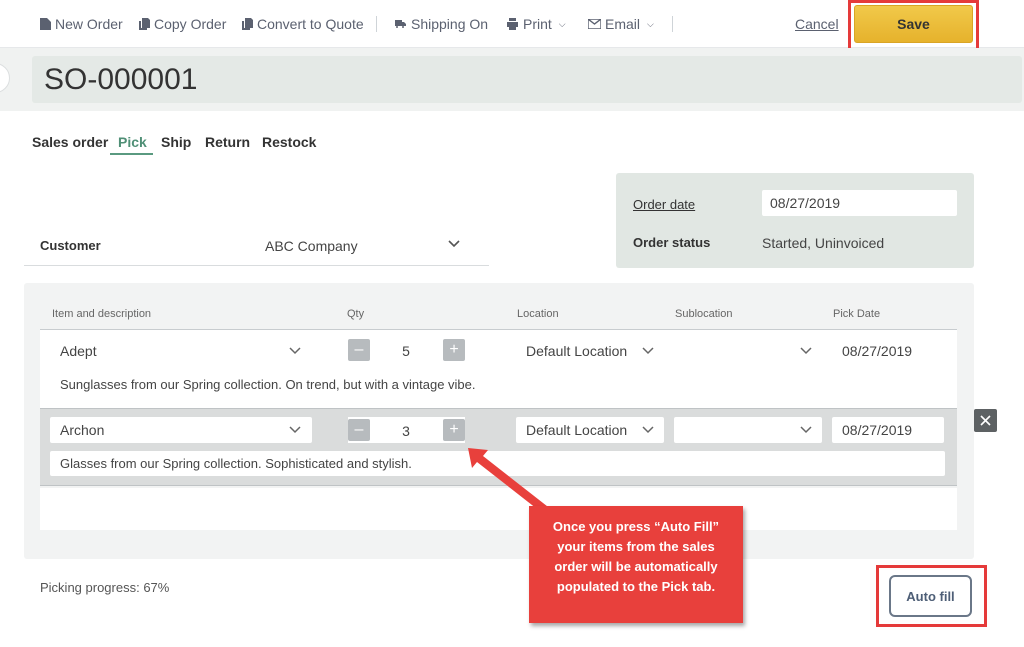 This screenshot has width=1024, height=647. What do you see at coordinates (89, 24) in the screenshot?
I see `new-order-label: New Order` at bounding box center [89, 24].